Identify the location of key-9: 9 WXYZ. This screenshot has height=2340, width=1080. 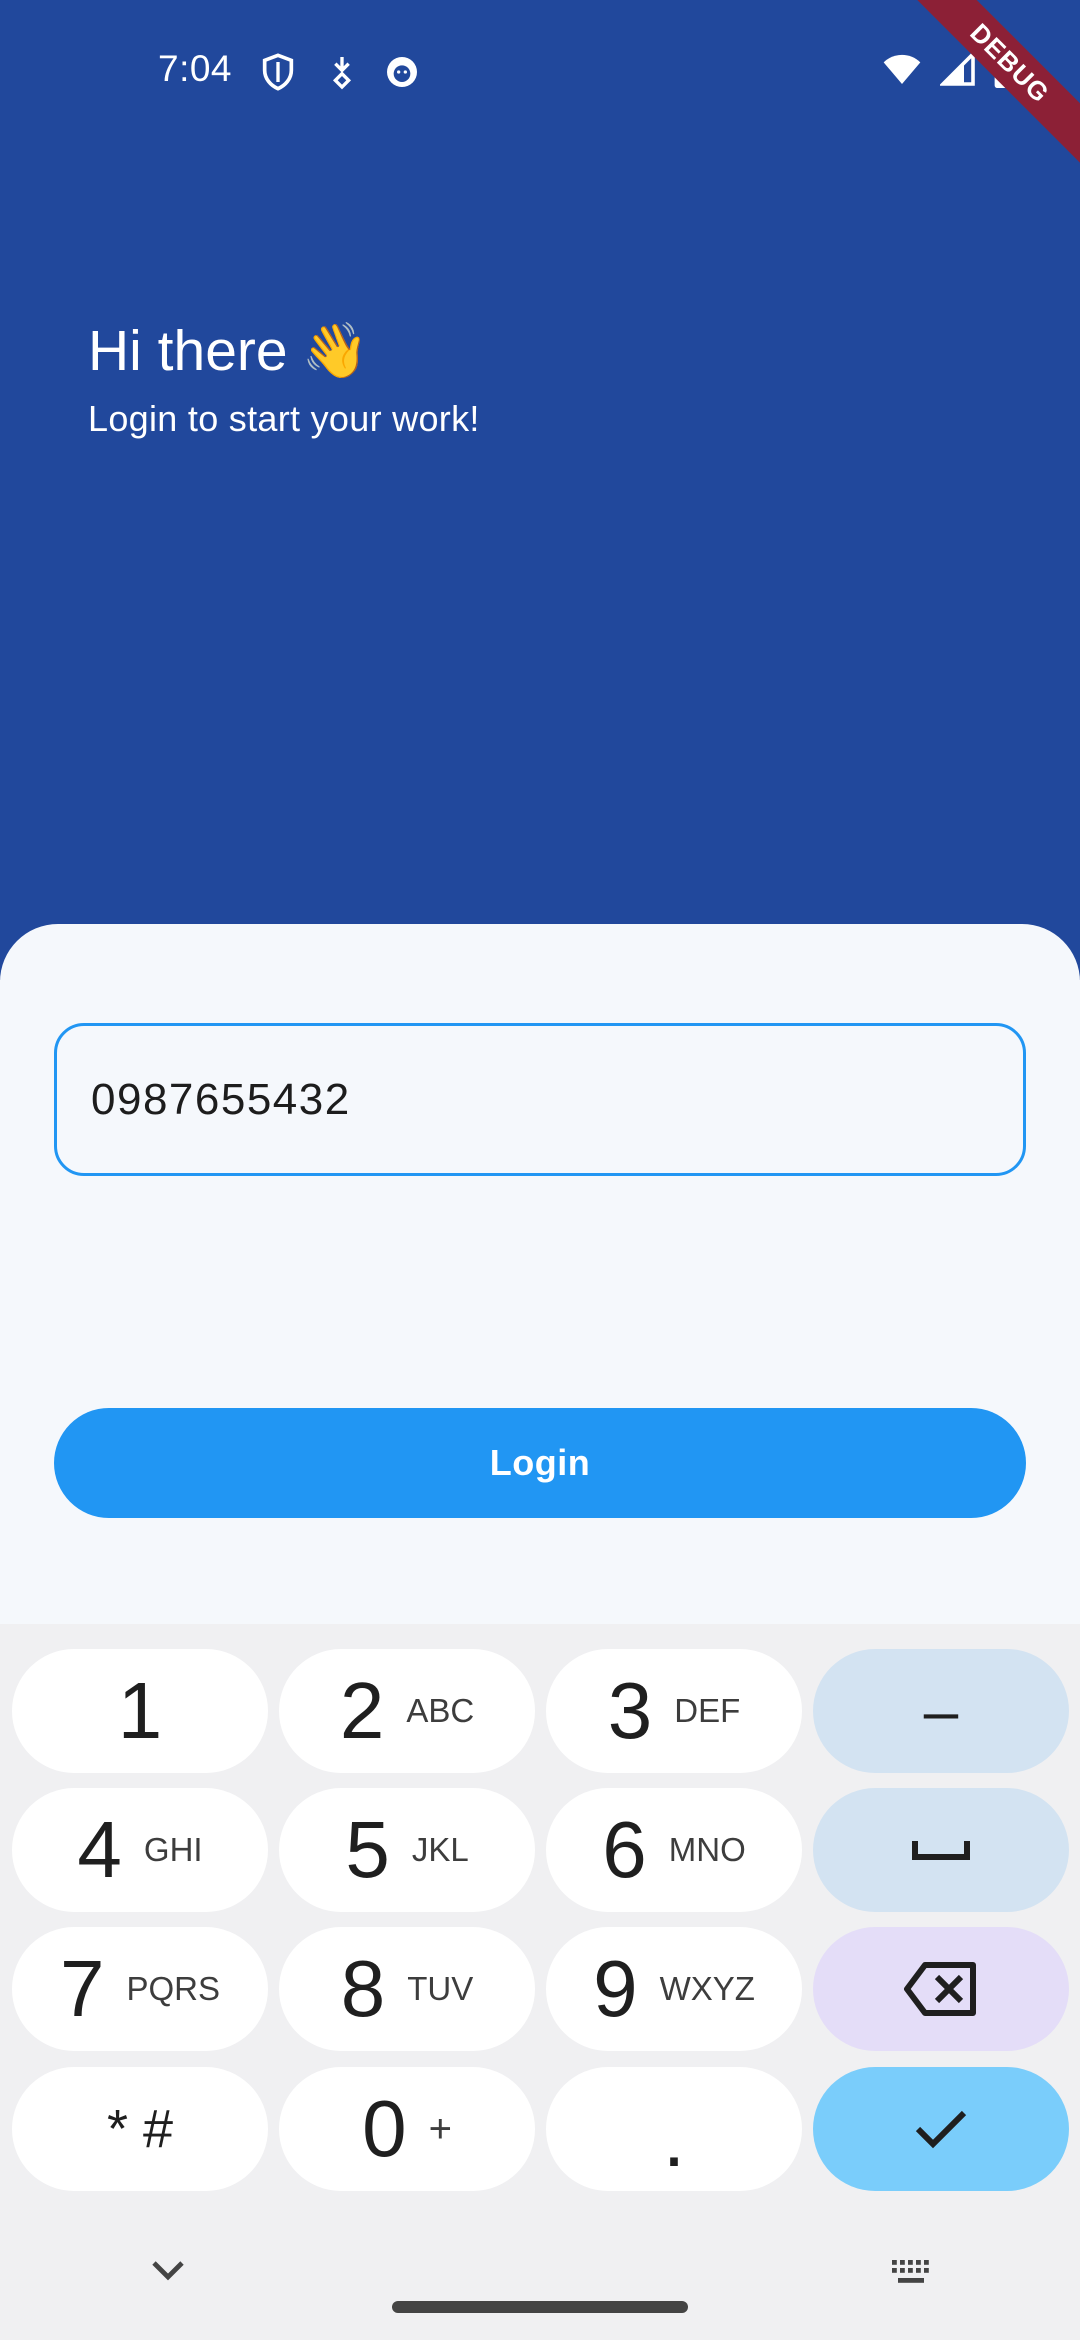
(674, 1989).